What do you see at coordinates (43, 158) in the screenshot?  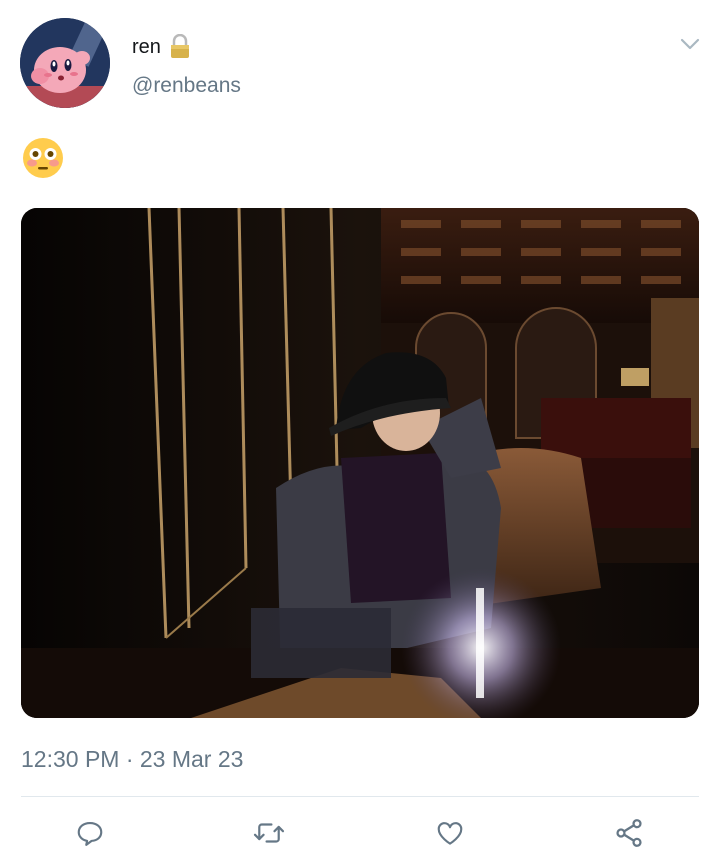 I see `flushed-face-emoji` at bounding box center [43, 158].